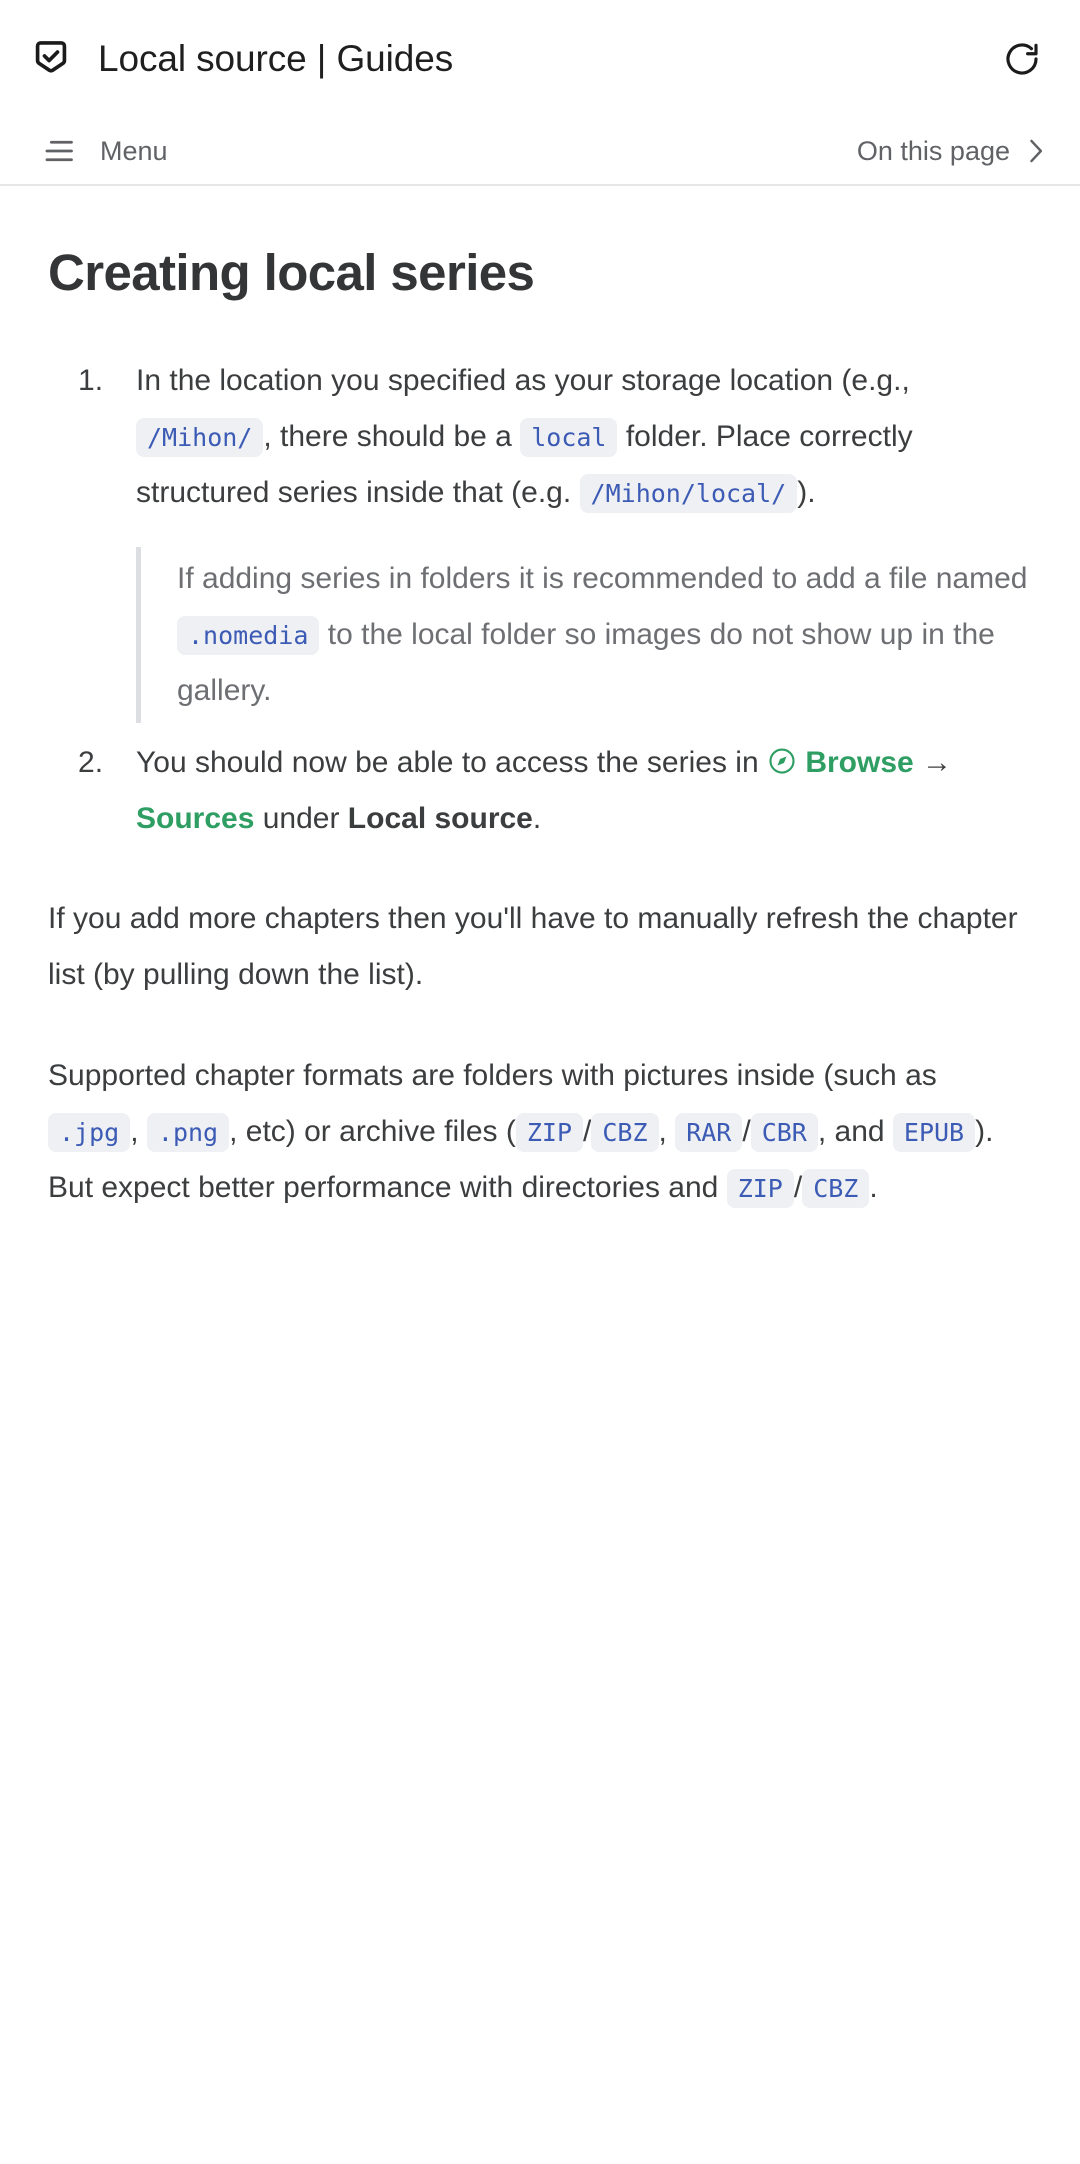  Describe the element at coordinates (60, 151) in the screenshot. I see `hamburger-icon` at that location.